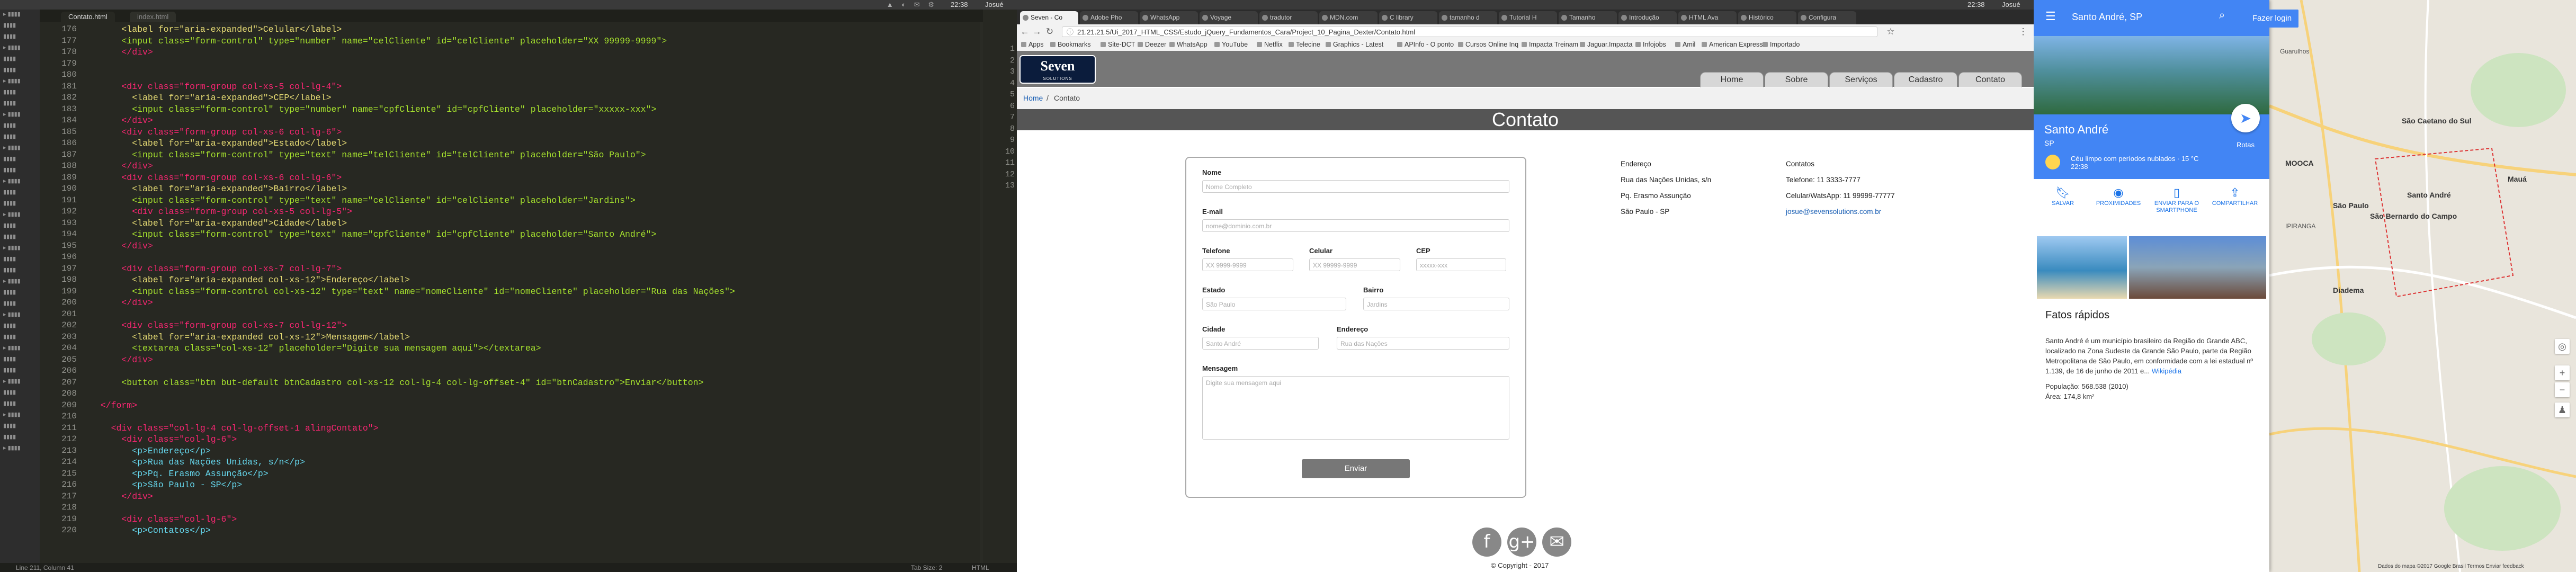  What do you see at coordinates (150, 530) in the screenshot?
I see `code-line: <p>Contatos</p>` at bounding box center [150, 530].